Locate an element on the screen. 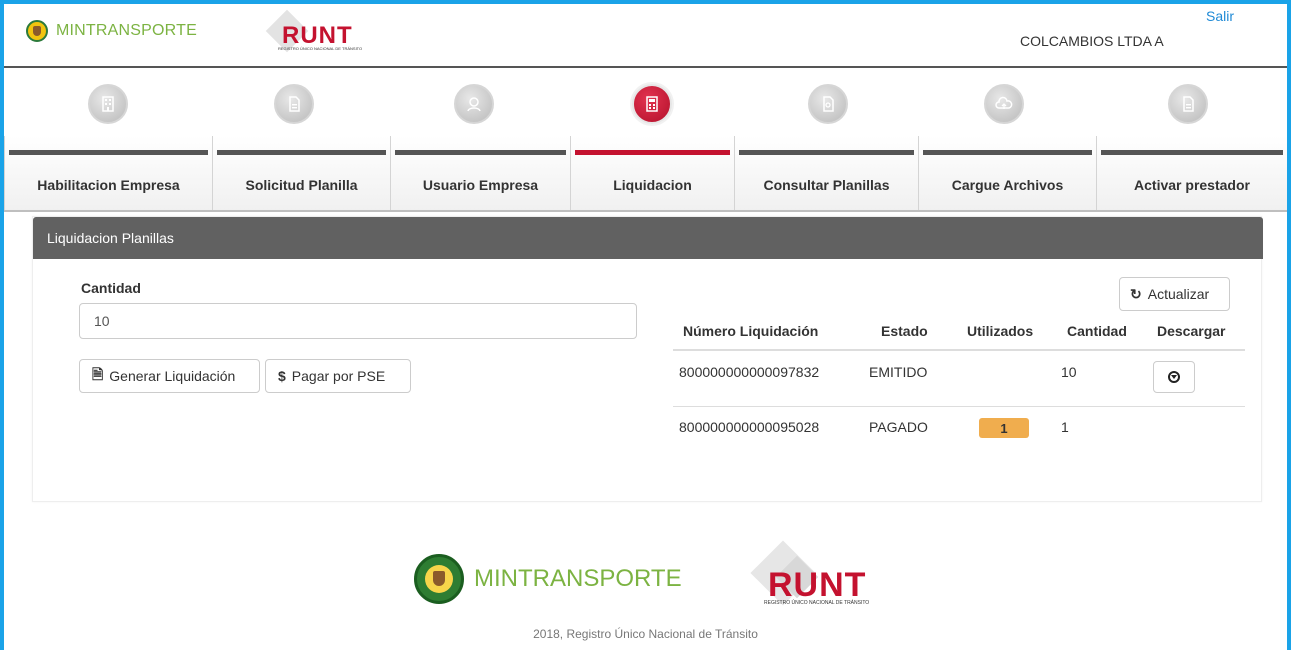  row-2-estado: PAGADO is located at coordinates (898, 427).